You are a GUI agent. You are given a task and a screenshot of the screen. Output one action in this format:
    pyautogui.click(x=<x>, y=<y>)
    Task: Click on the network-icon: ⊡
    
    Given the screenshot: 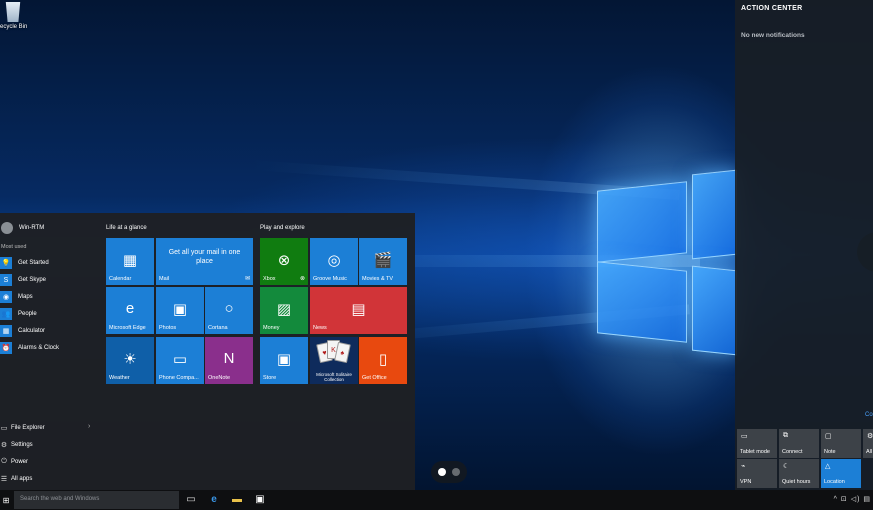 What is the action you would take?
    pyautogui.click(x=844, y=499)
    